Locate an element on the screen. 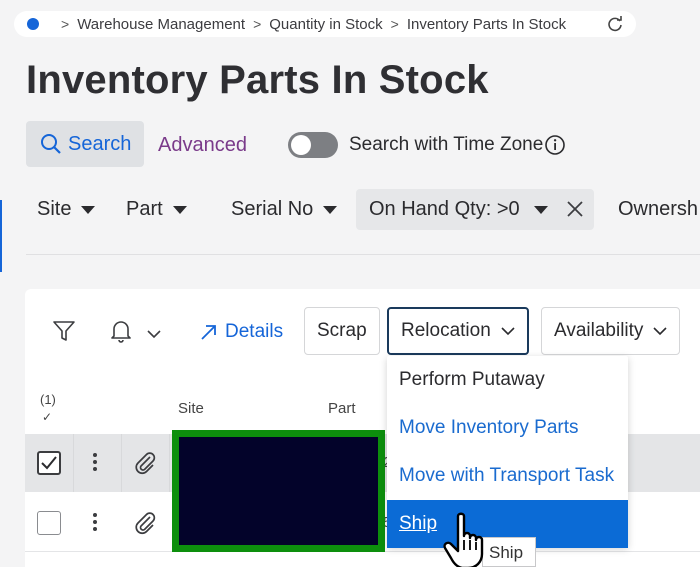 The image size is (700, 567). filter-serial-no: Serial No is located at coordinates (284, 209).